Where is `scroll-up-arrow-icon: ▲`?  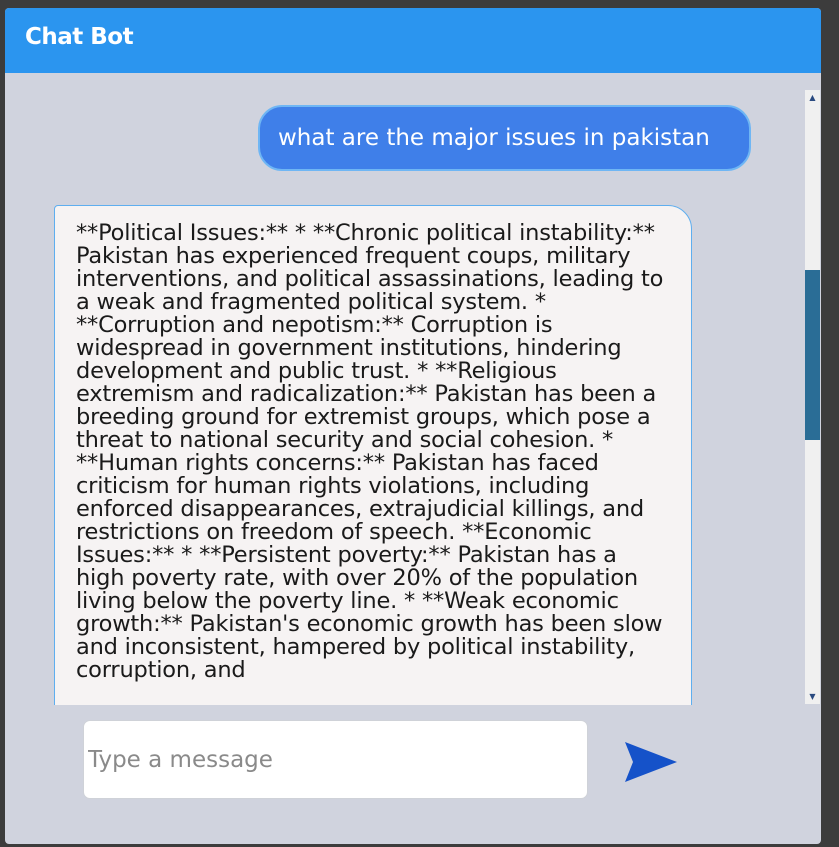
scroll-up-arrow-icon: ▲ is located at coordinates (812, 97).